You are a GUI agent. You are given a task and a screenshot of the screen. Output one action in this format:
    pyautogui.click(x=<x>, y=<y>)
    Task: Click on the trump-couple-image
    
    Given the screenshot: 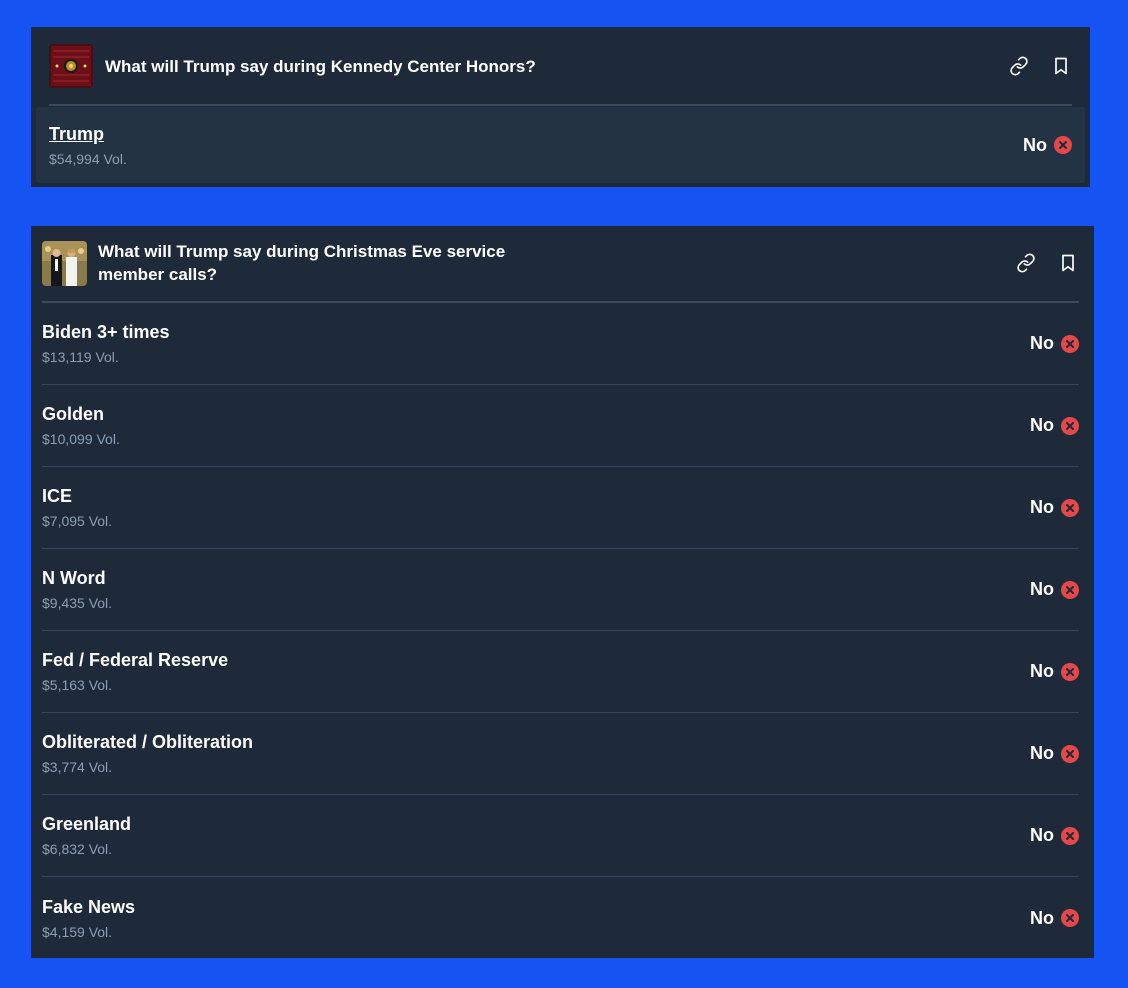 What is the action you would take?
    pyautogui.click(x=64, y=263)
    